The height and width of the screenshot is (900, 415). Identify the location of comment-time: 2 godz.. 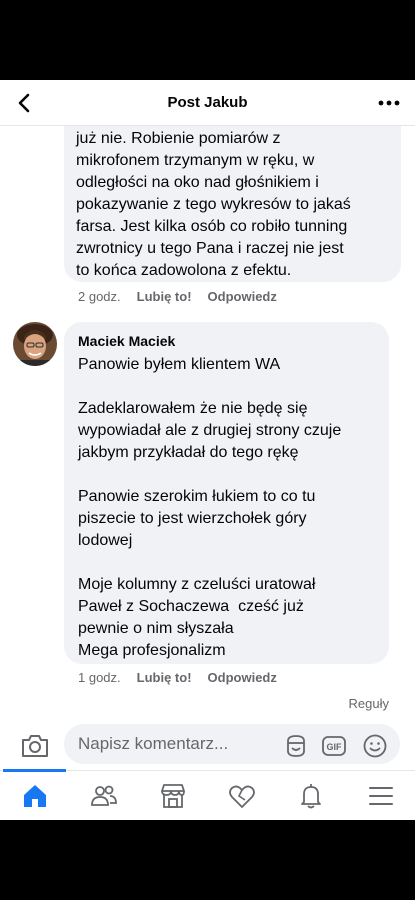
(99, 296).